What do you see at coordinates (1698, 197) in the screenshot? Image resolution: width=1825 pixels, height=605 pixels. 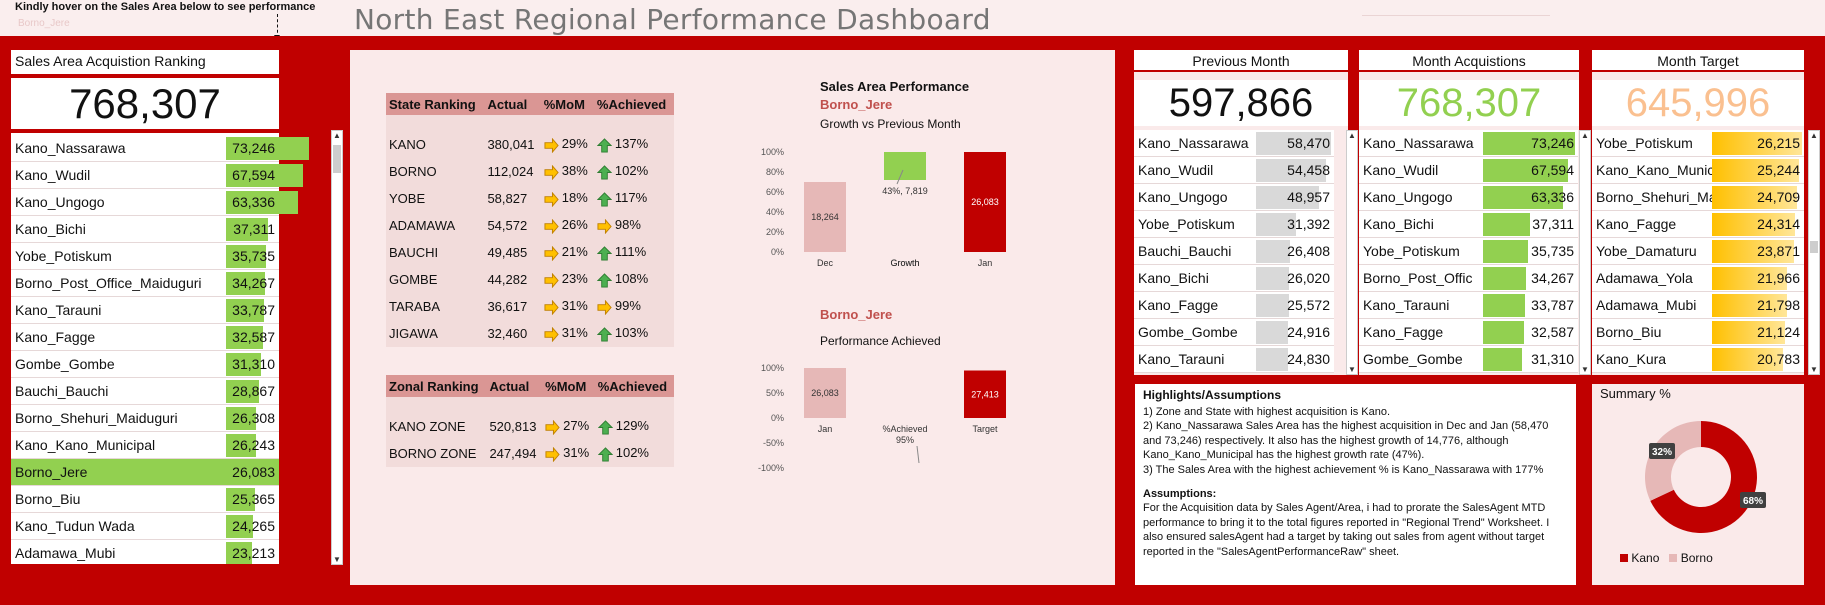 I see `list-item: Borno_Shehuri_Ma 24,709` at bounding box center [1698, 197].